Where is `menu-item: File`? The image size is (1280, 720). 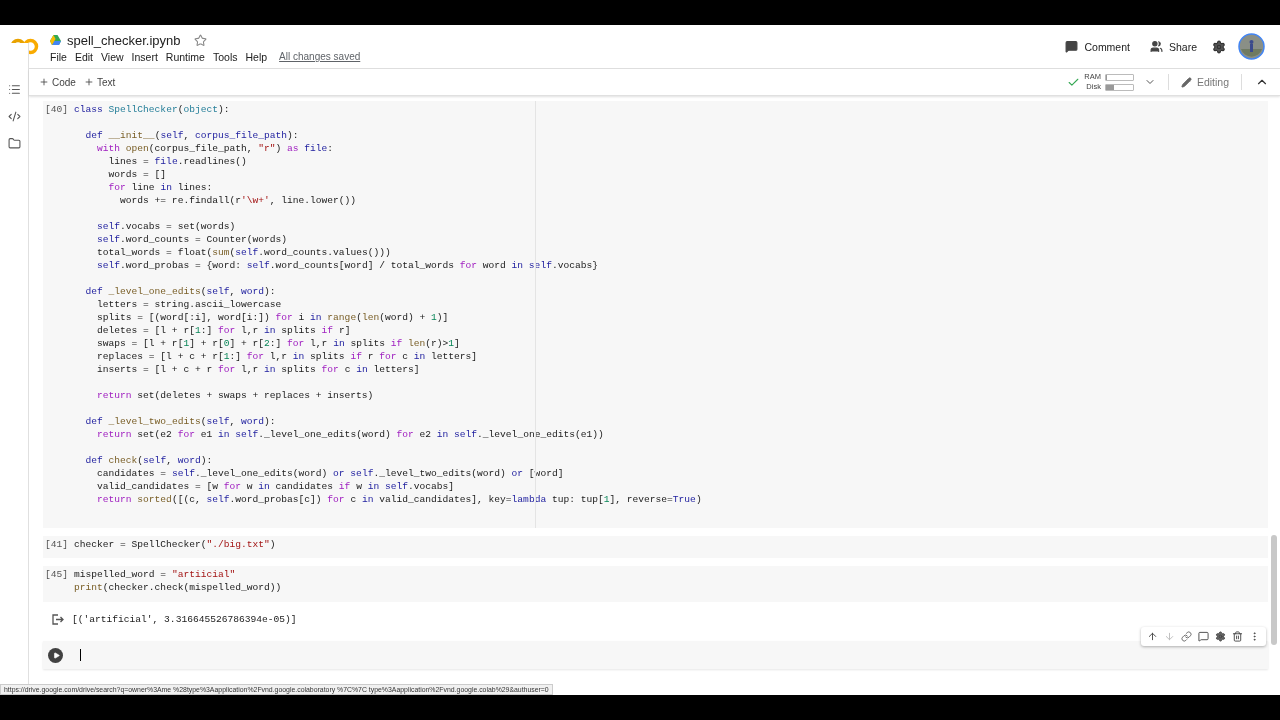
menu-item: File is located at coordinates (62, 56).